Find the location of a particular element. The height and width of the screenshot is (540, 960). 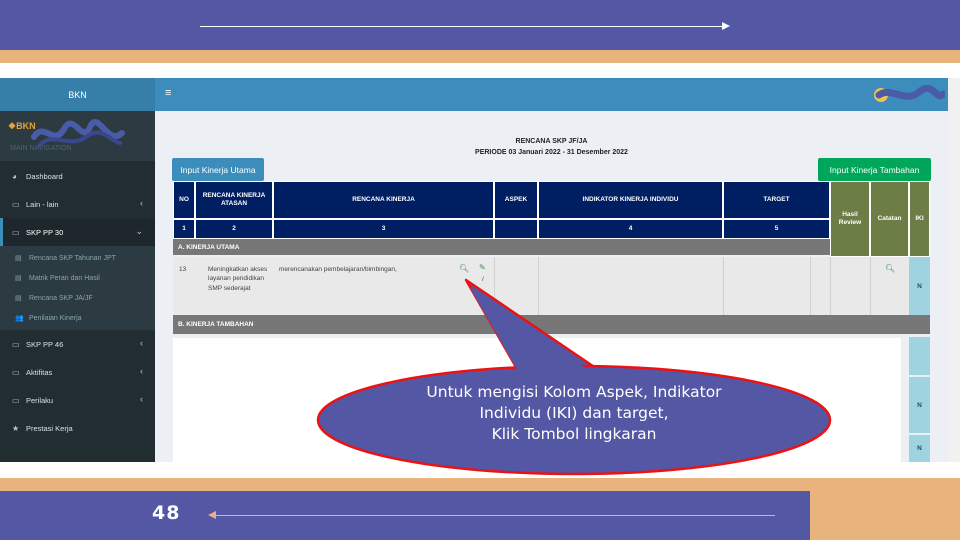

user-avatar-scribble is located at coordinates (908, 95).